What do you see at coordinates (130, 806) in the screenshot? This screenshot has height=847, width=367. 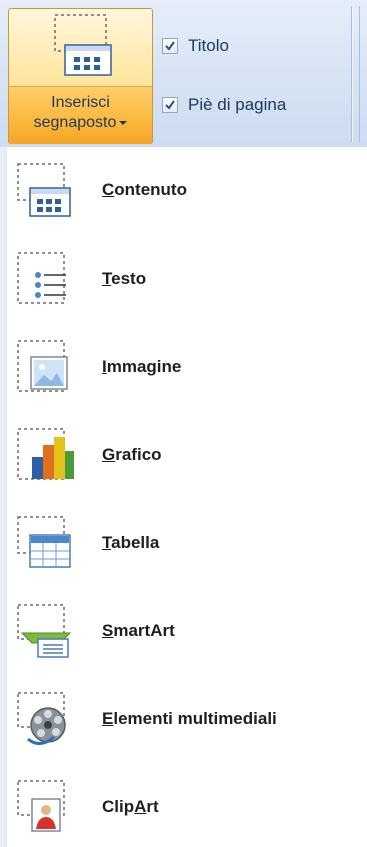 I see `menu-item-label: ClipArt` at bounding box center [130, 806].